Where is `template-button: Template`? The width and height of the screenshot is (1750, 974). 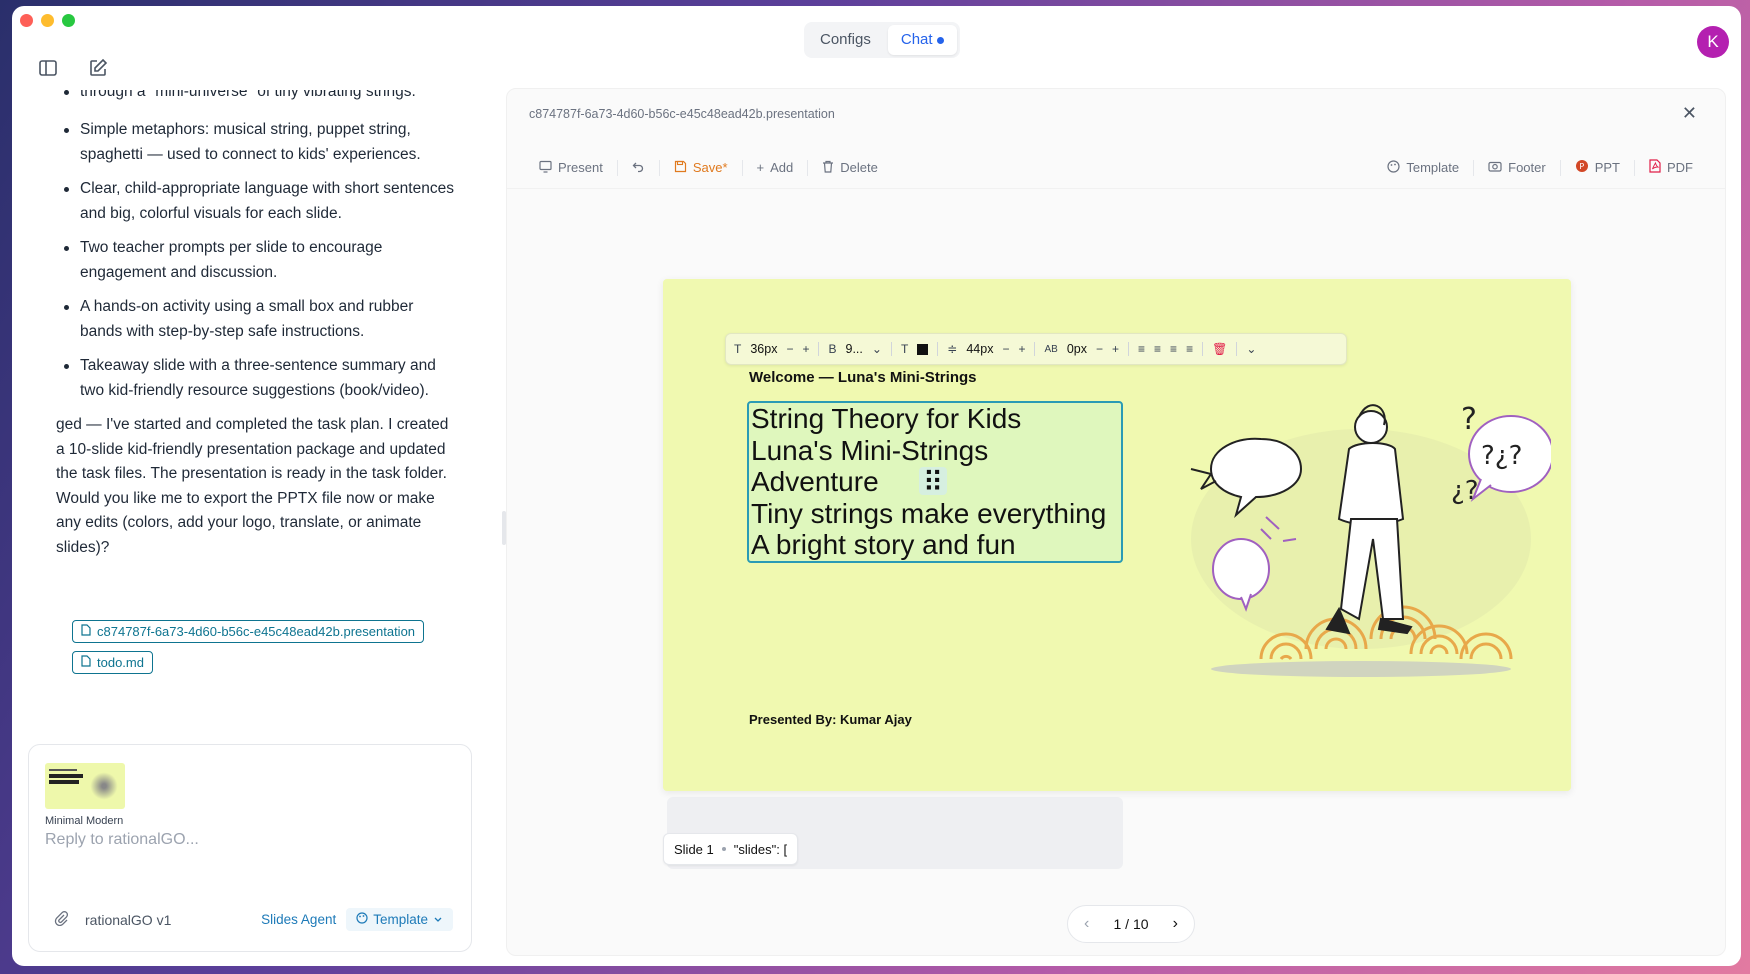 template-button: Template is located at coordinates (1423, 167).